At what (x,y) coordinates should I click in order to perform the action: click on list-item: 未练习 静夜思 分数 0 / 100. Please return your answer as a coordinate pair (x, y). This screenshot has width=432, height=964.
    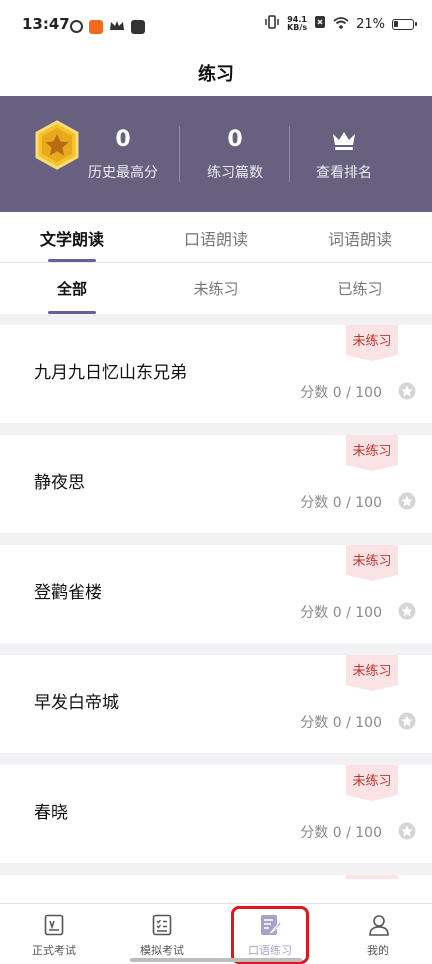
    Looking at the image, I should click on (216, 484).